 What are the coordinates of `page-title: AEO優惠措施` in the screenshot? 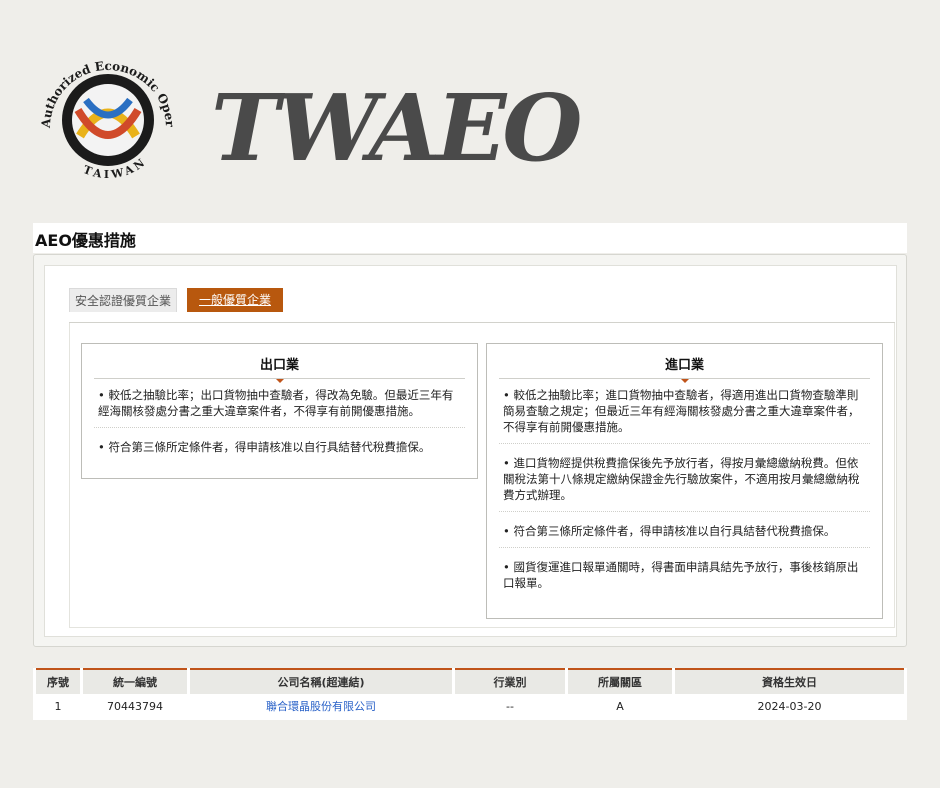 It's located at (85, 240).